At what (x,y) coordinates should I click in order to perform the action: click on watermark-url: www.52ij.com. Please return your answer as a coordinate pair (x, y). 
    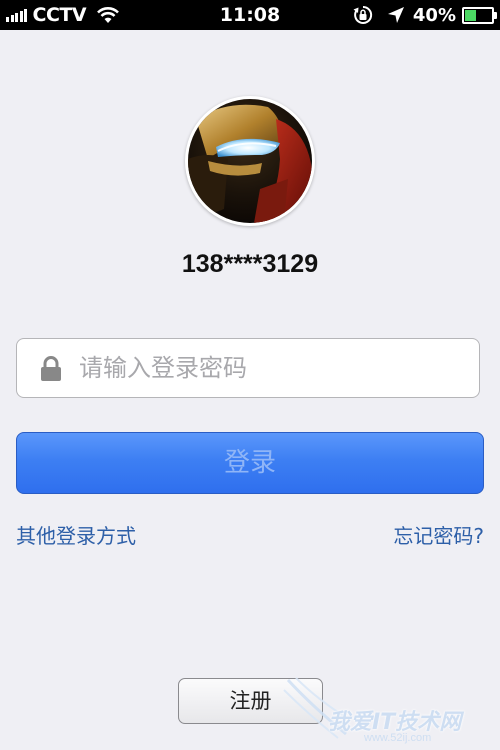
    Looking at the image, I should click on (398, 738).